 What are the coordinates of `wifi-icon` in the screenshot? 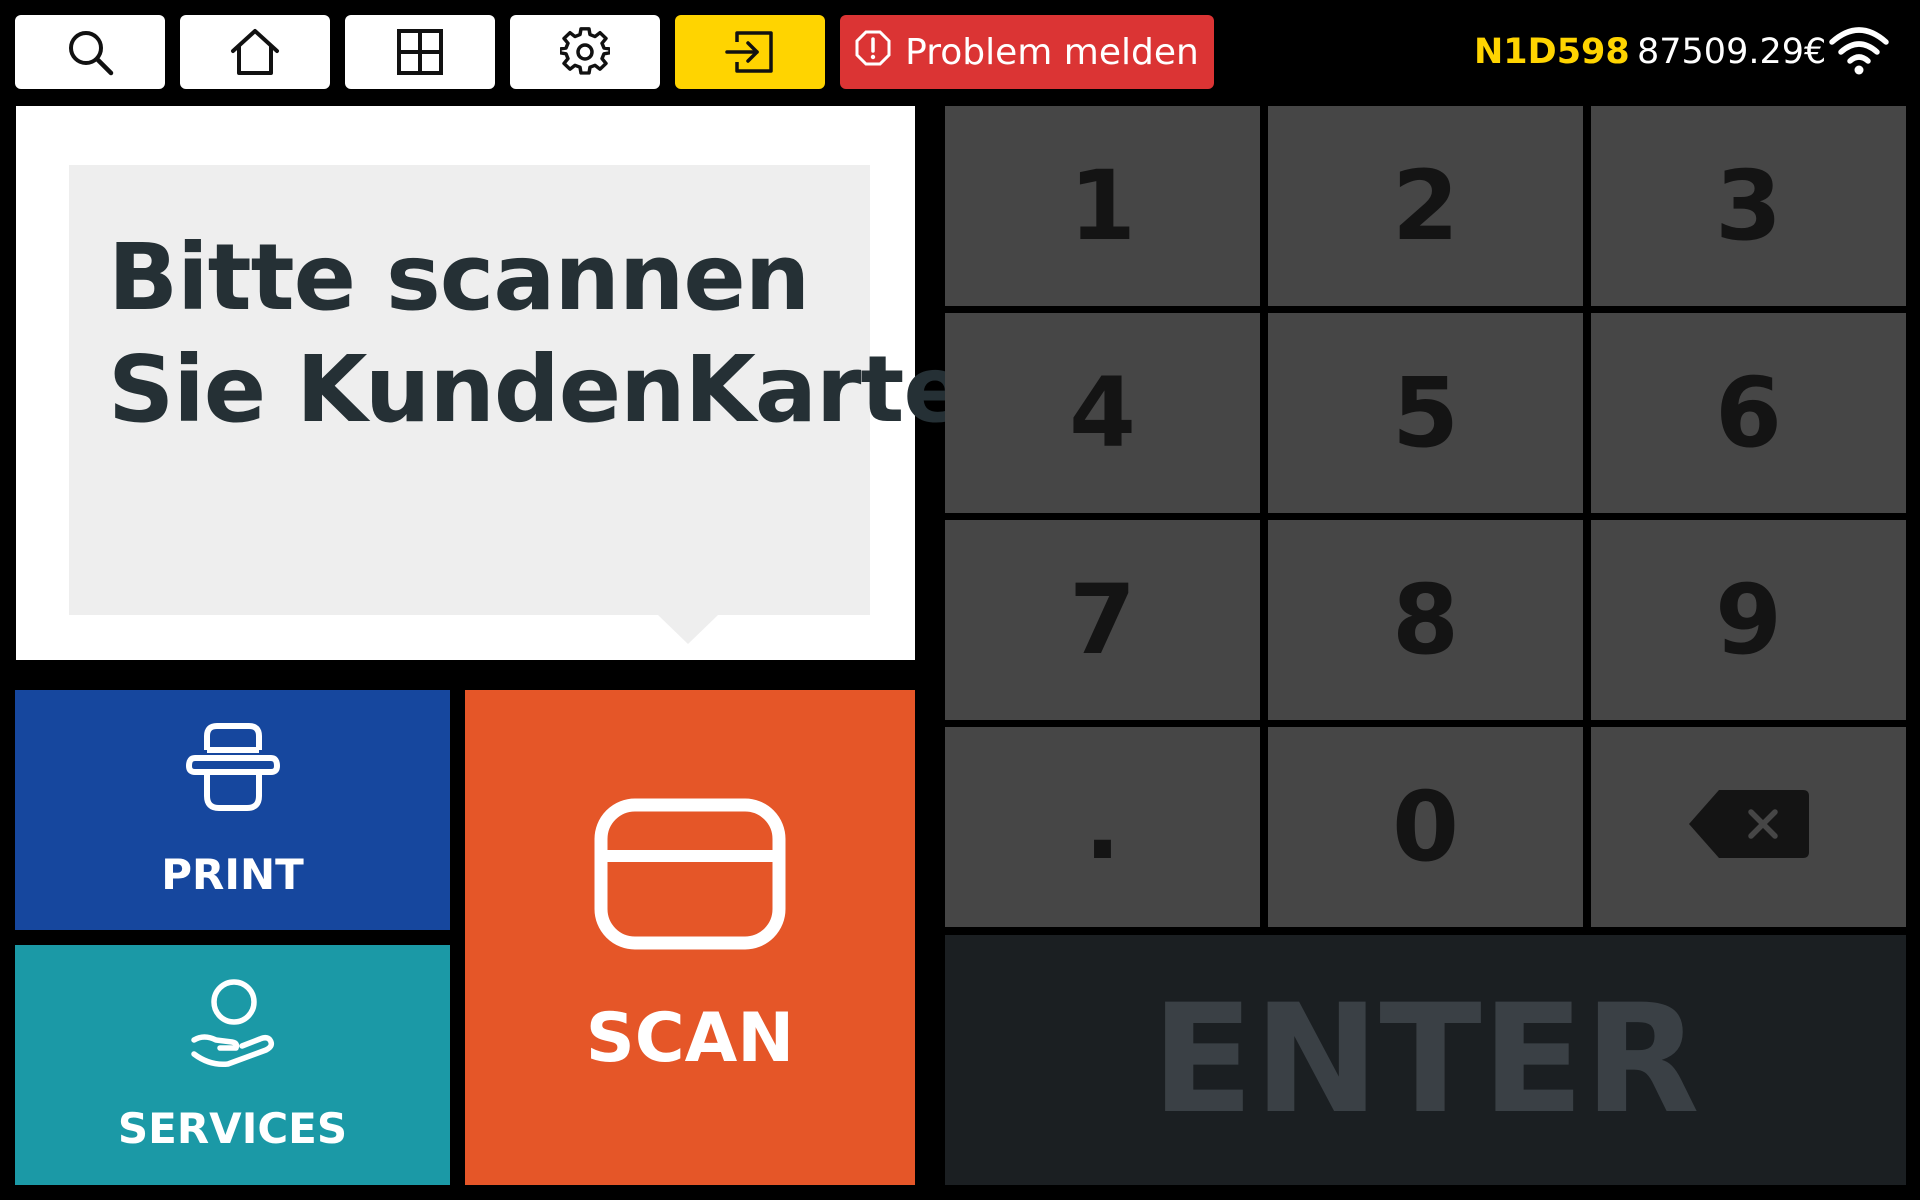 It's located at (1859, 52).